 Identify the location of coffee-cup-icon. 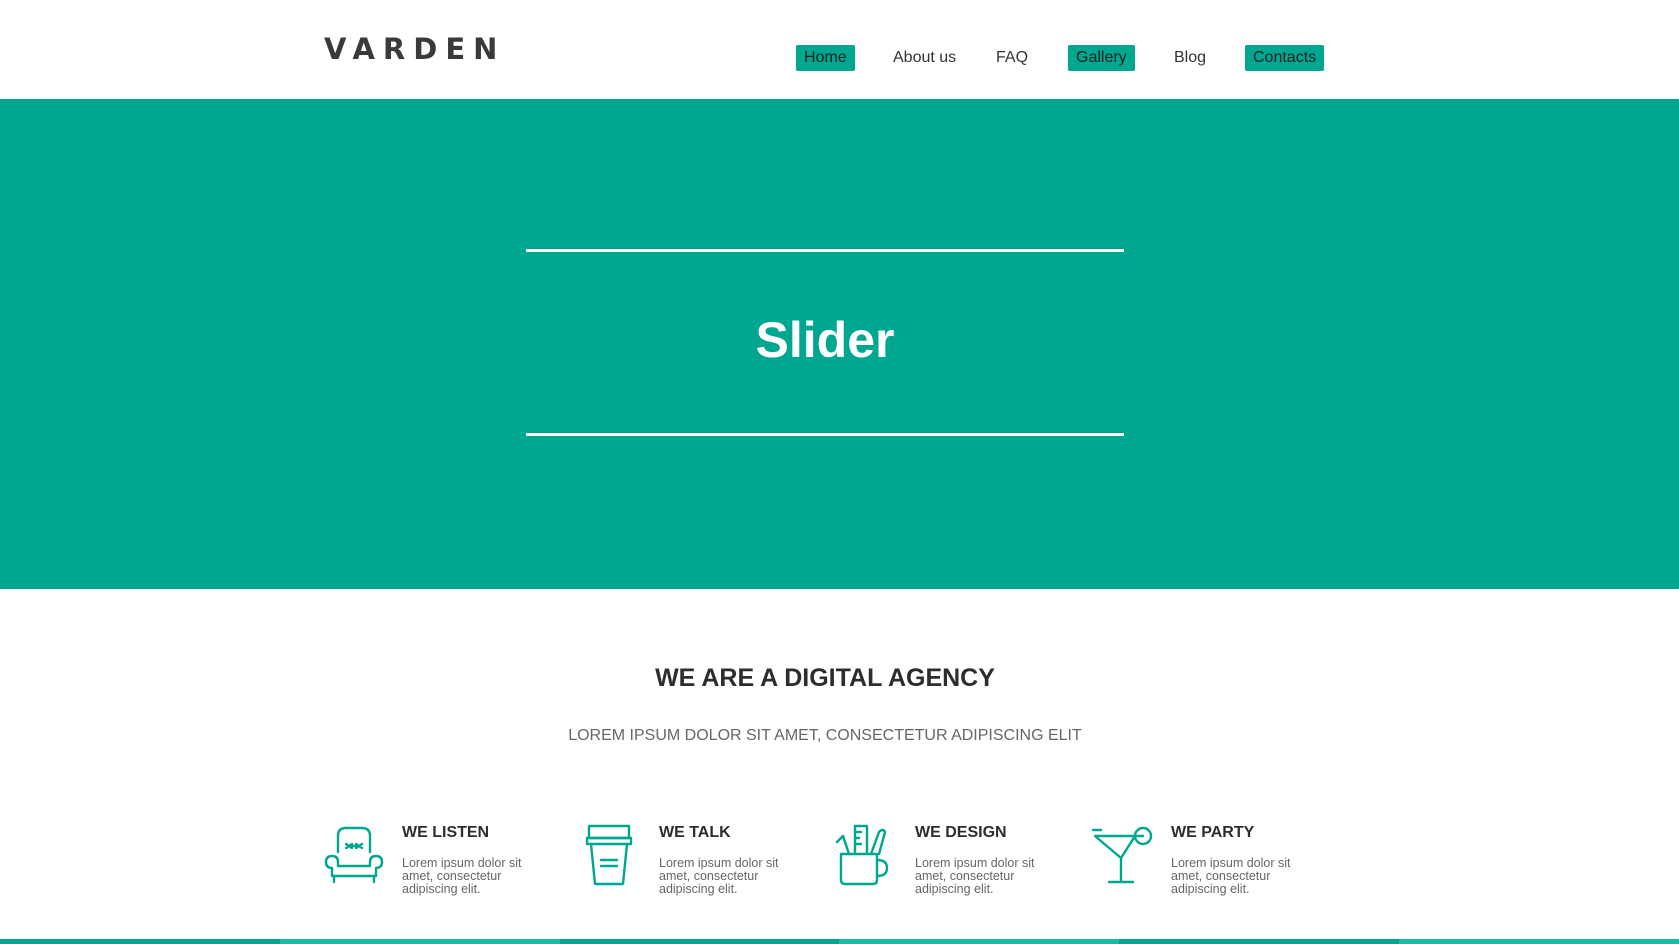
(609, 855).